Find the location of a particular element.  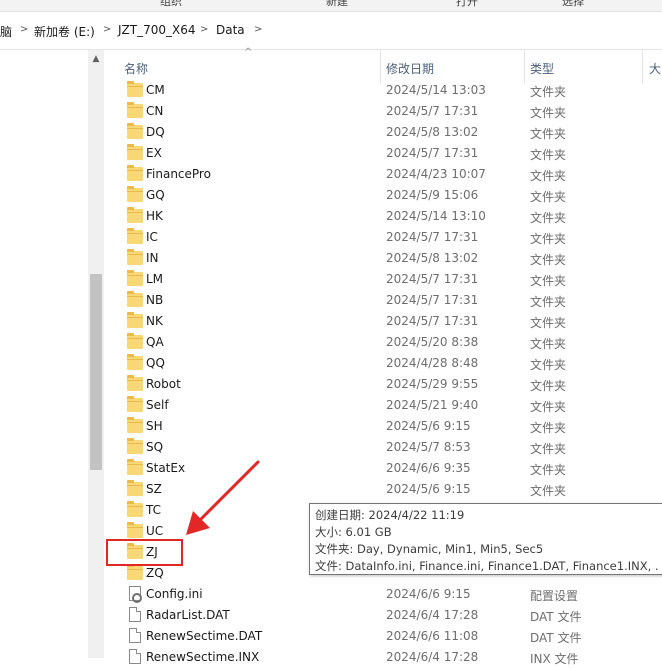

scroll-up-icon: ▲ is located at coordinates (96, 59).